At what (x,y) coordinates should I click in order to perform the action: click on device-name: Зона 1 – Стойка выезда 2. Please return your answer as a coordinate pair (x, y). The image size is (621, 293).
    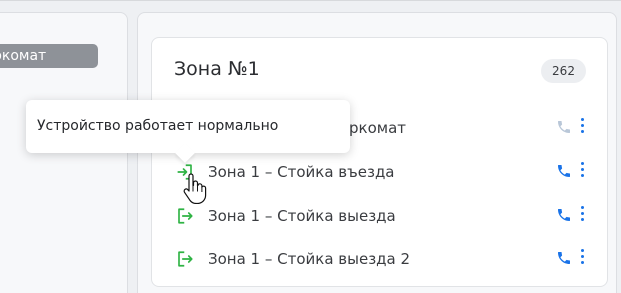
    Looking at the image, I should click on (309, 259).